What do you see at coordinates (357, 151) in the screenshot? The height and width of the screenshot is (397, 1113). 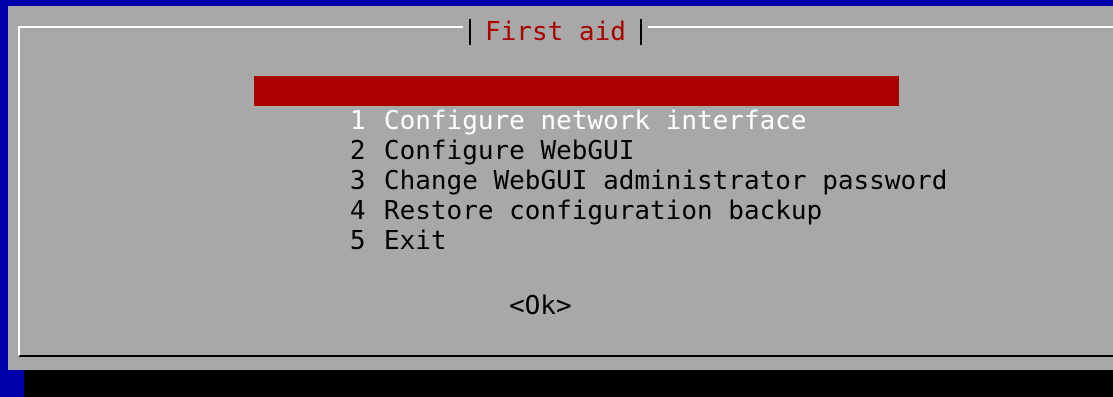 I see `menu-item-number: 2` at bounding box center [357, 151].